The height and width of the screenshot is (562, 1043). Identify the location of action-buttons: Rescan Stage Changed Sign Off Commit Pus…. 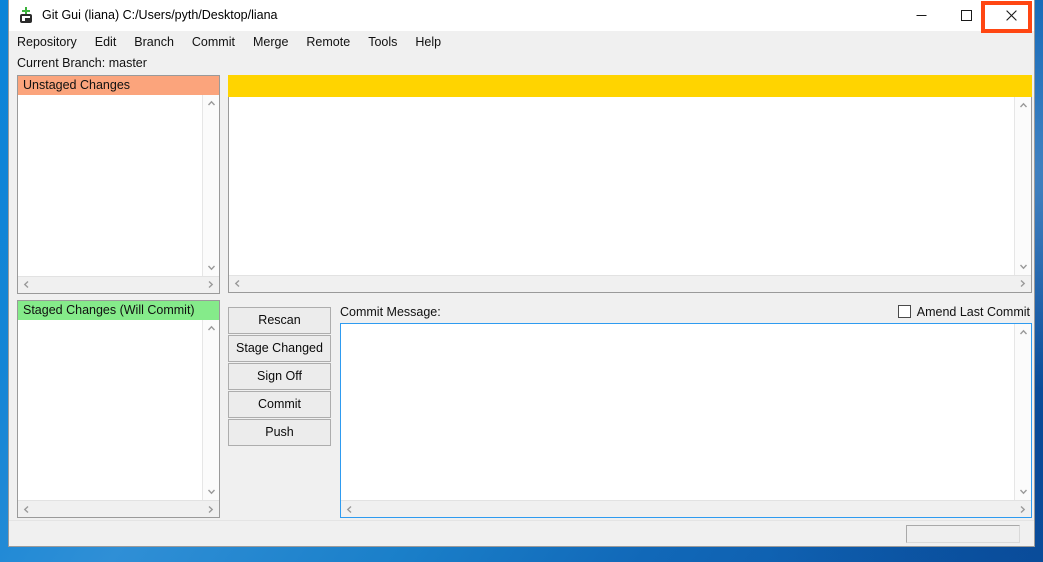
(279, 410).